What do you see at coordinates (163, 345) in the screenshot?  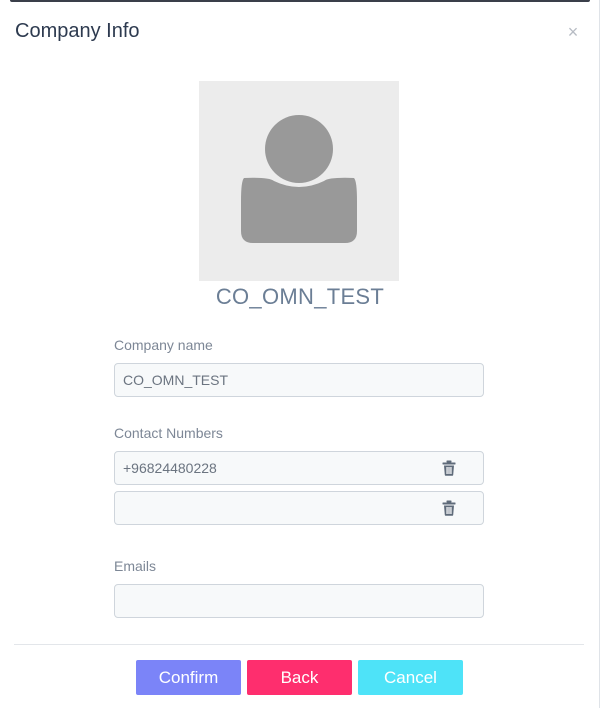 I see `company-name-label: Company name` at bounding box center [163, 345].